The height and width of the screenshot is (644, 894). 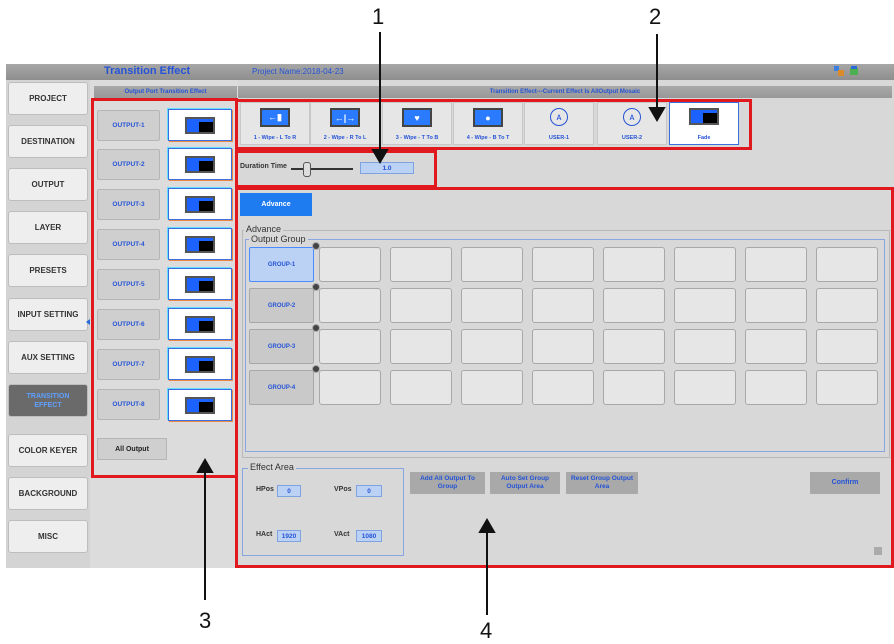 I want to click on annotation-label: 2, so click(x=655, y=16).